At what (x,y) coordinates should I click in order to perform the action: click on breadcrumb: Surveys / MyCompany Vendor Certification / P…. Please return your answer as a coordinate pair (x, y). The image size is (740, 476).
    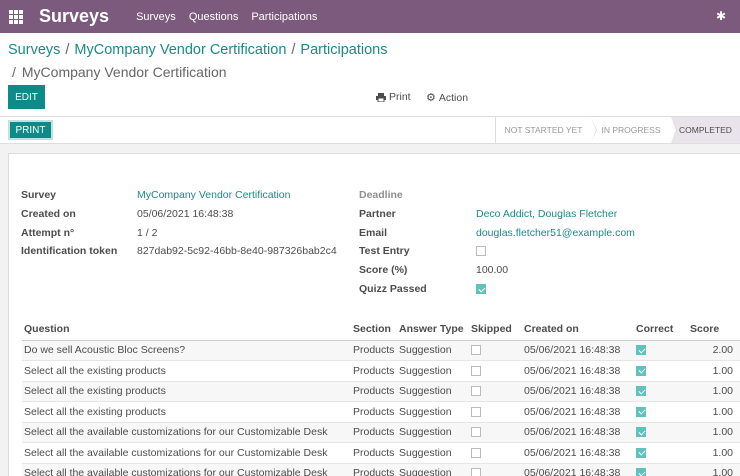
    Looking at the image, I should click on (198, 50).